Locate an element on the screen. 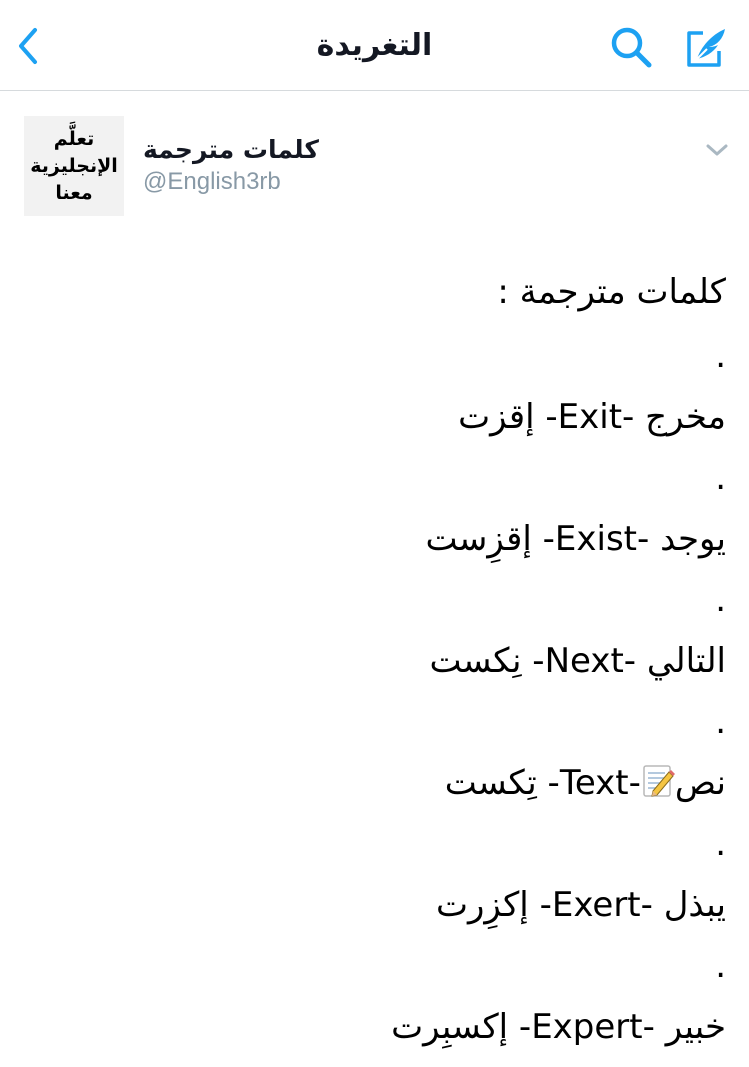 The width and height of the screenshot is (749, 1067). word-line: يبذل -Exert- إكزِرت is located at coordinates (580, 905).